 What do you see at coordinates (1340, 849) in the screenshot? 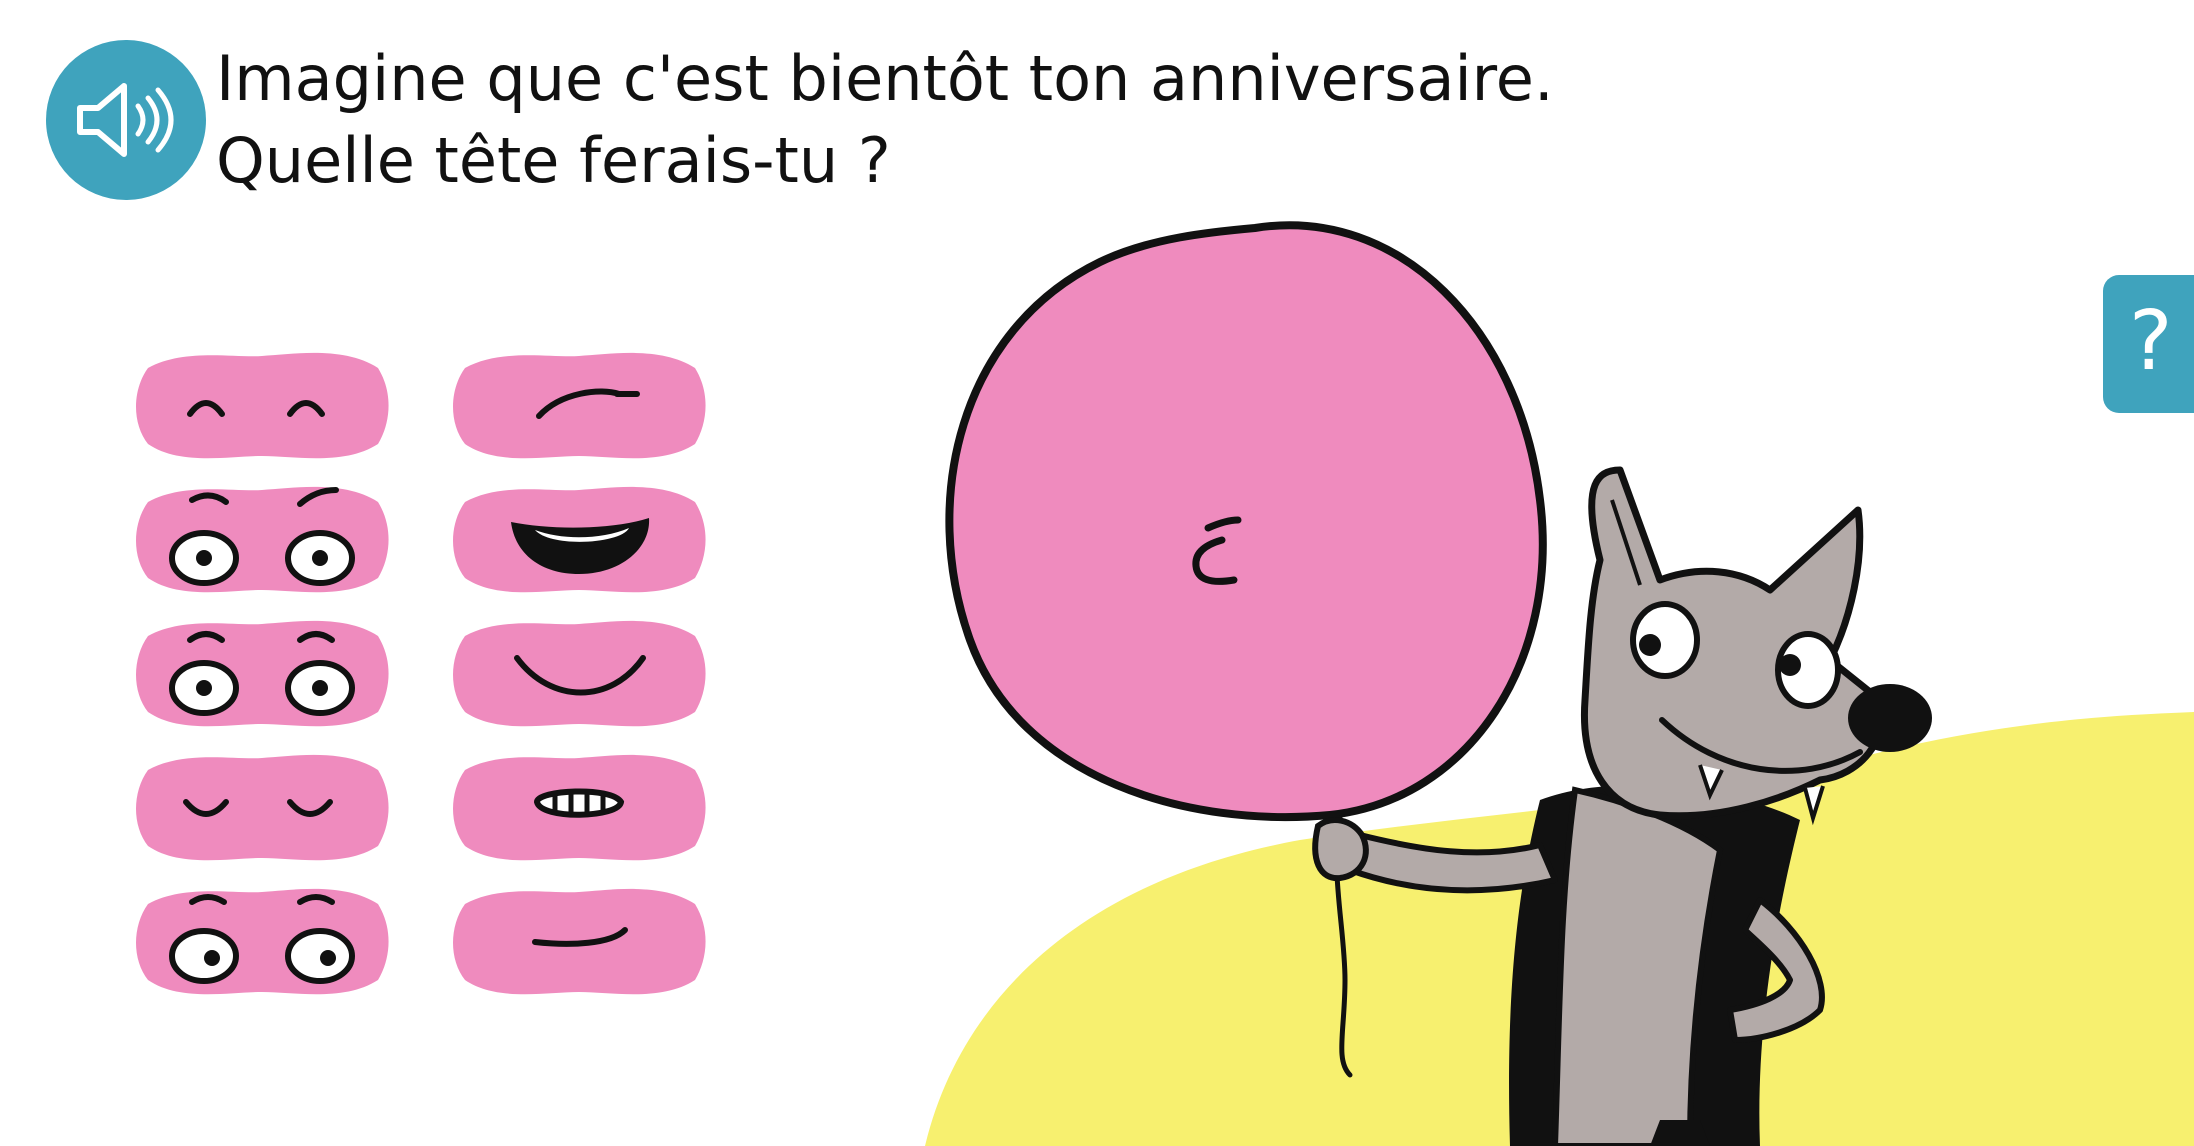
I see `wolf-hand` at bounding box center [1340, 849].